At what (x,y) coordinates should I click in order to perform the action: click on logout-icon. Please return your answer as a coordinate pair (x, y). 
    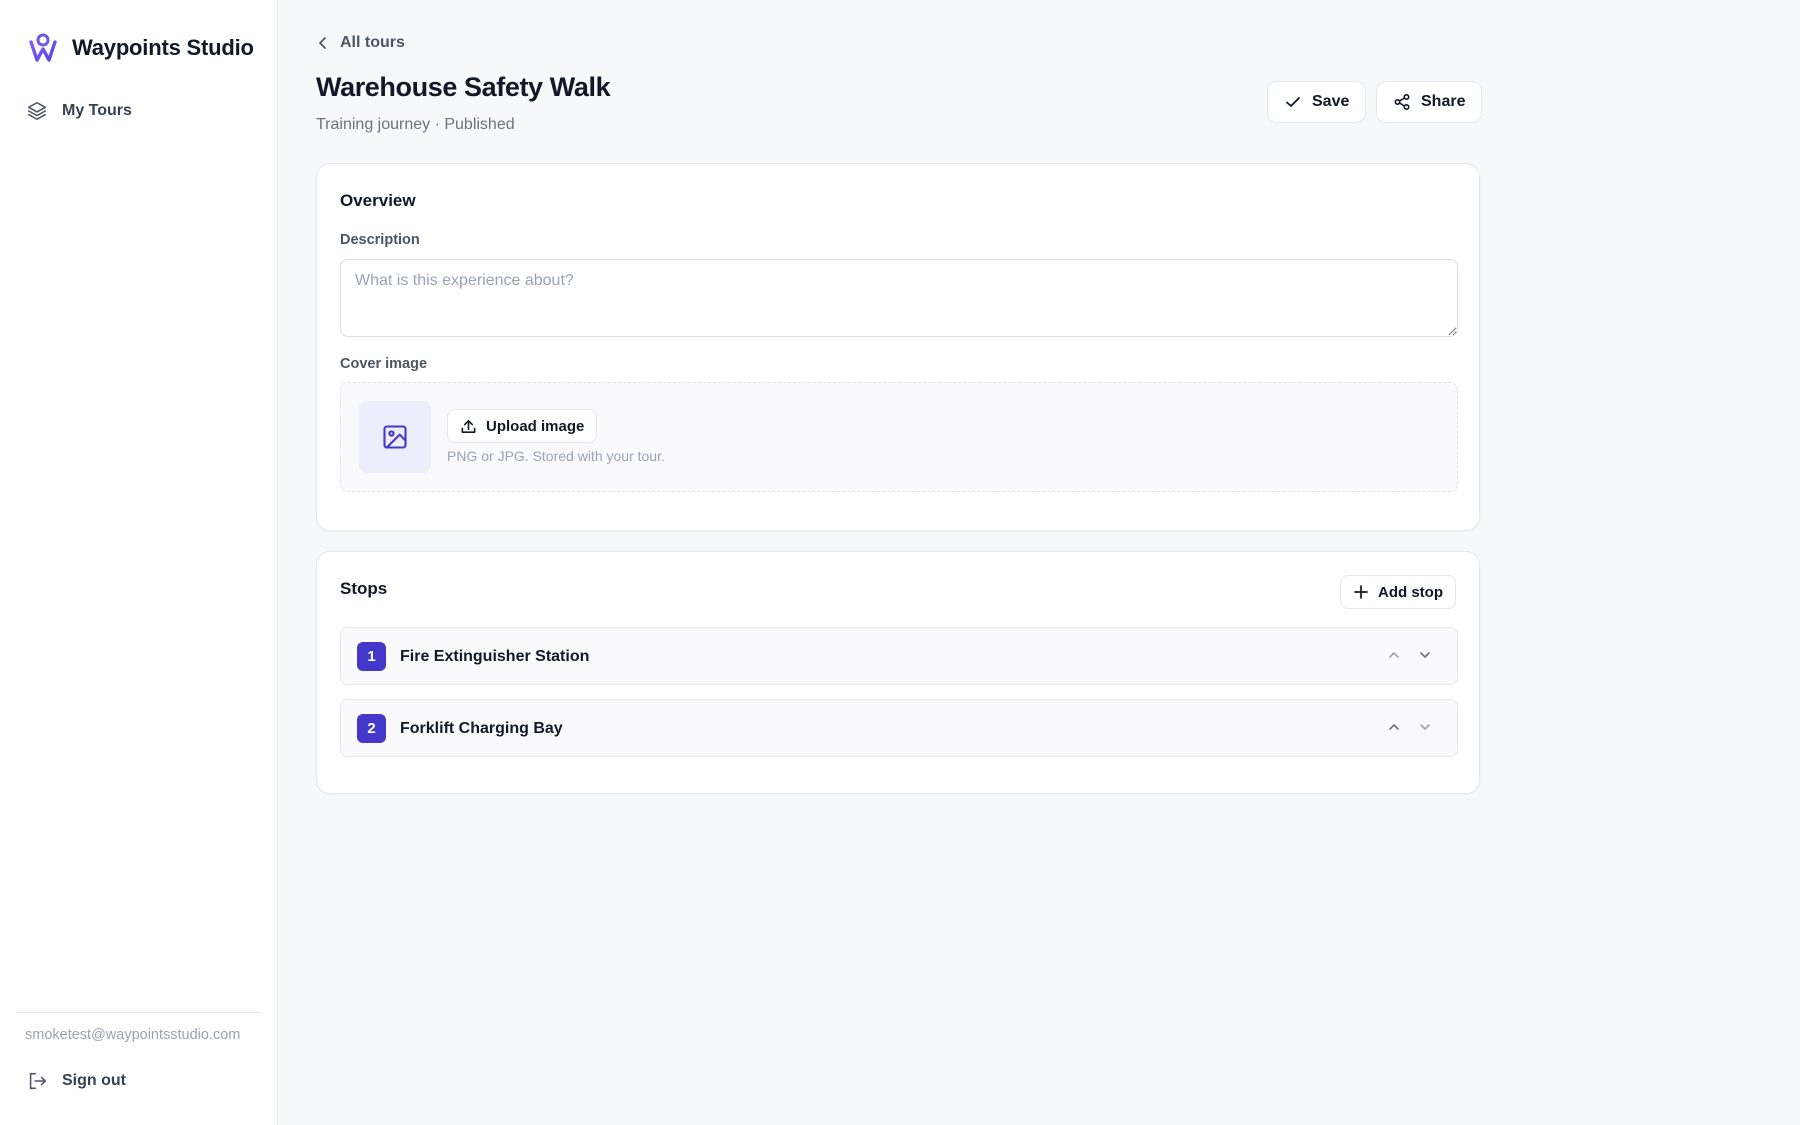
    Looking at the image, I should click on (38, 1081).